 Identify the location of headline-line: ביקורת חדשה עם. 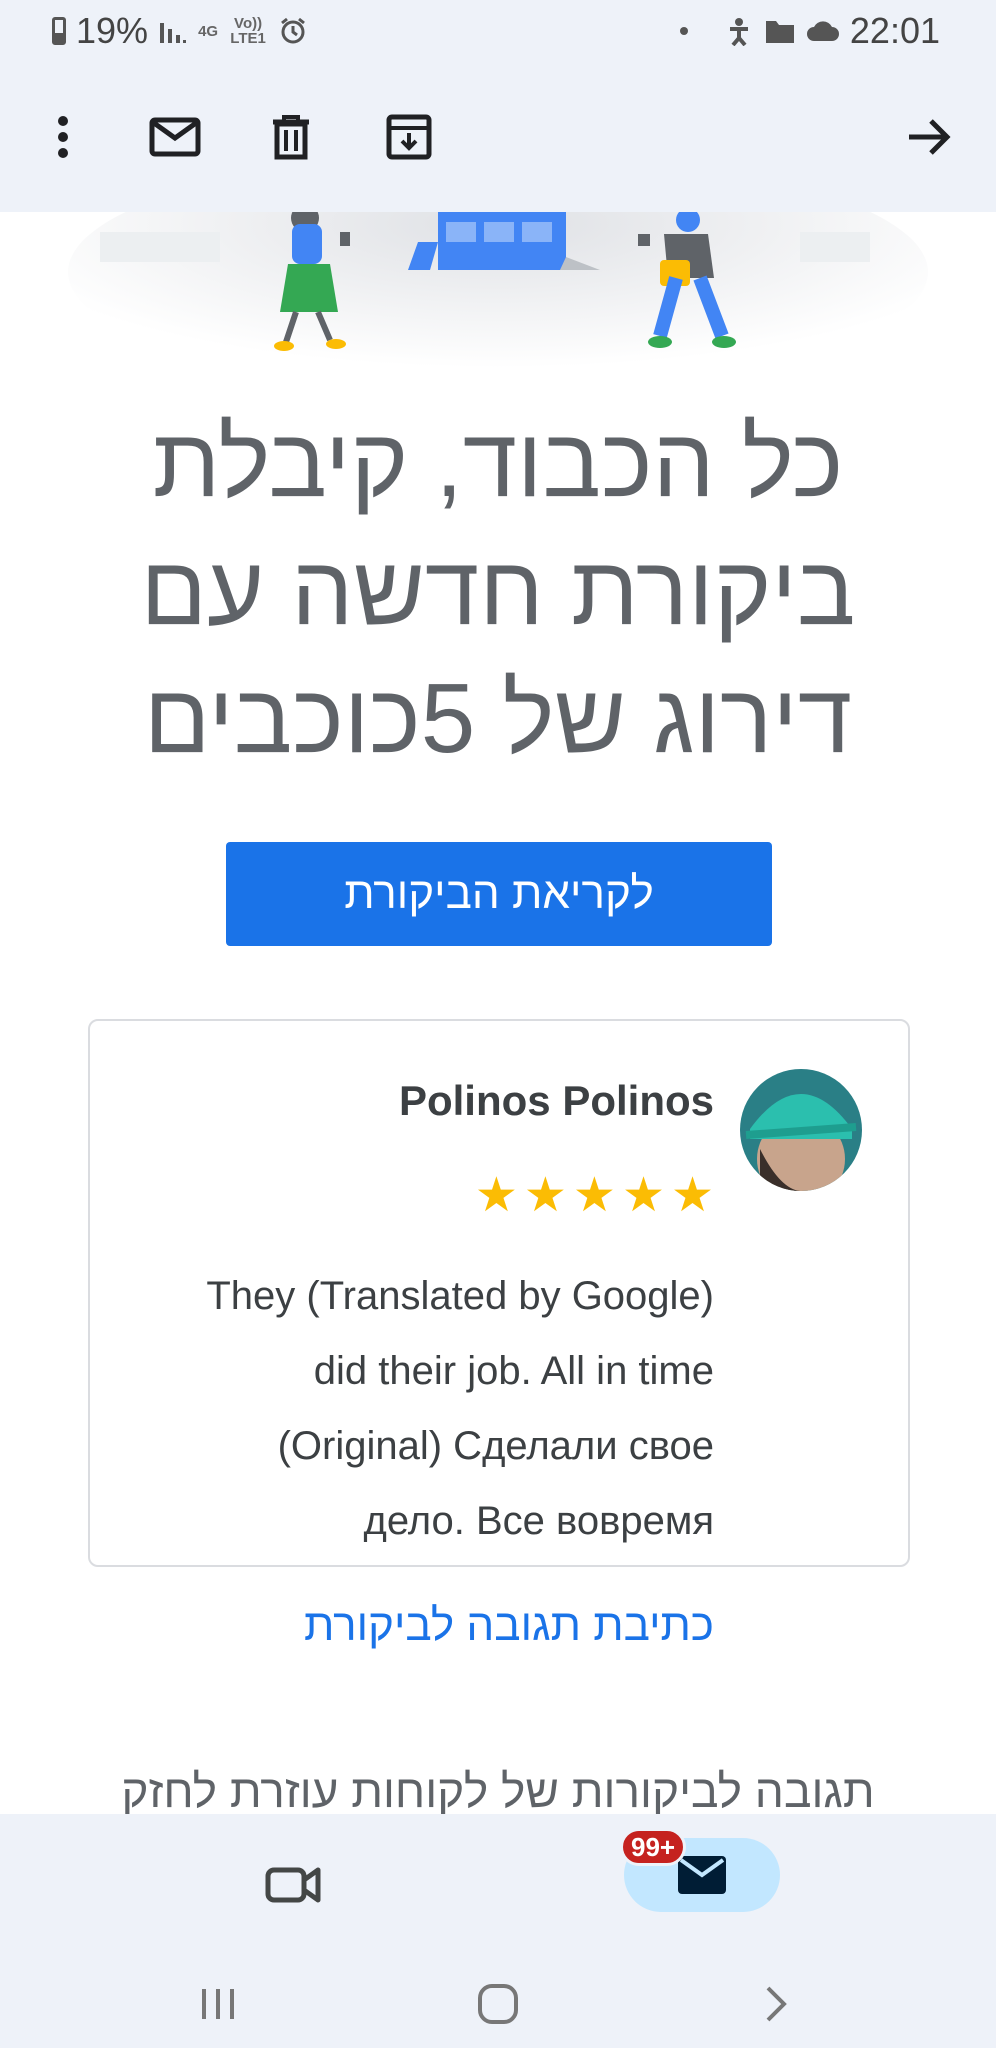
(498, 590).